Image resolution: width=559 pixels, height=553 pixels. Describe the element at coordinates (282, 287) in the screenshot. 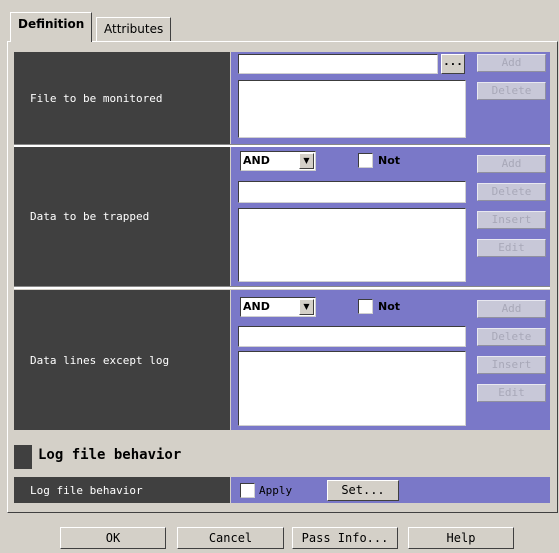

I see `separator` at that location.